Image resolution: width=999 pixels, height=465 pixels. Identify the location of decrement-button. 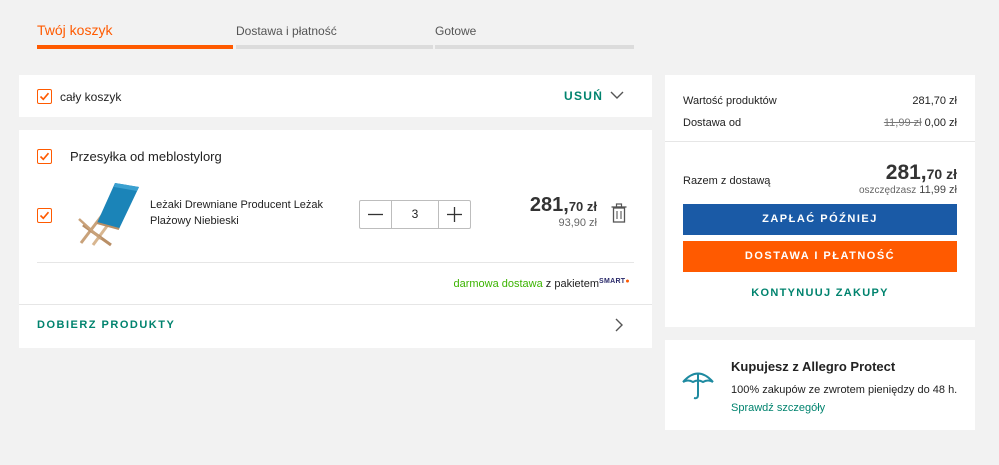
(375, 214).